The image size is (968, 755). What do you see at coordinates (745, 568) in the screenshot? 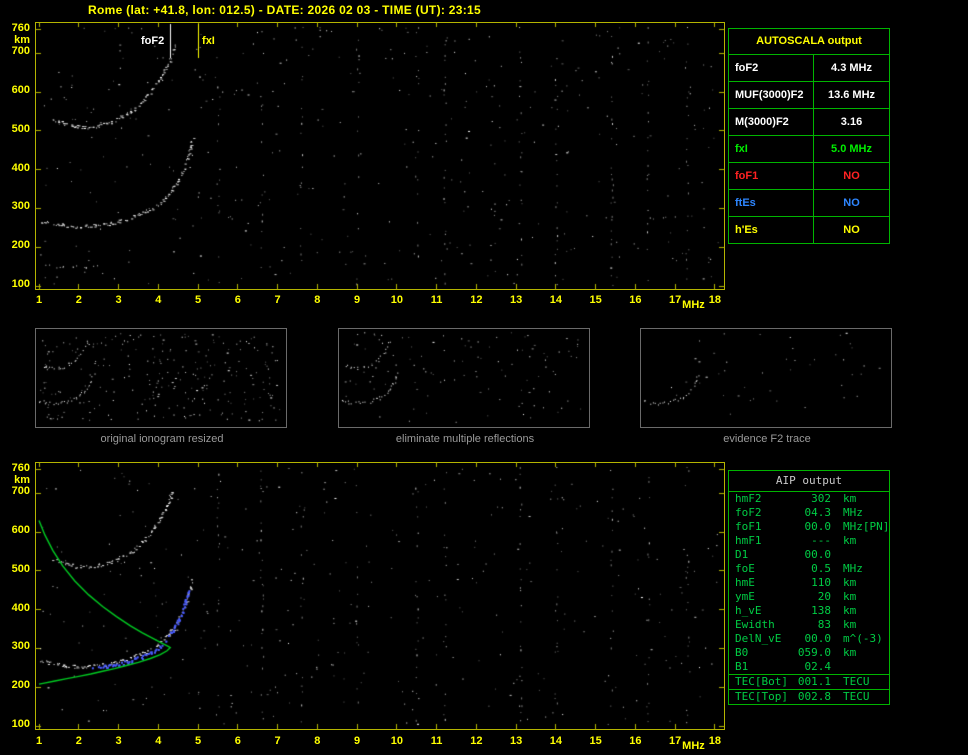
I see `aip-param-label: foE` at bounding box center [745, 568].